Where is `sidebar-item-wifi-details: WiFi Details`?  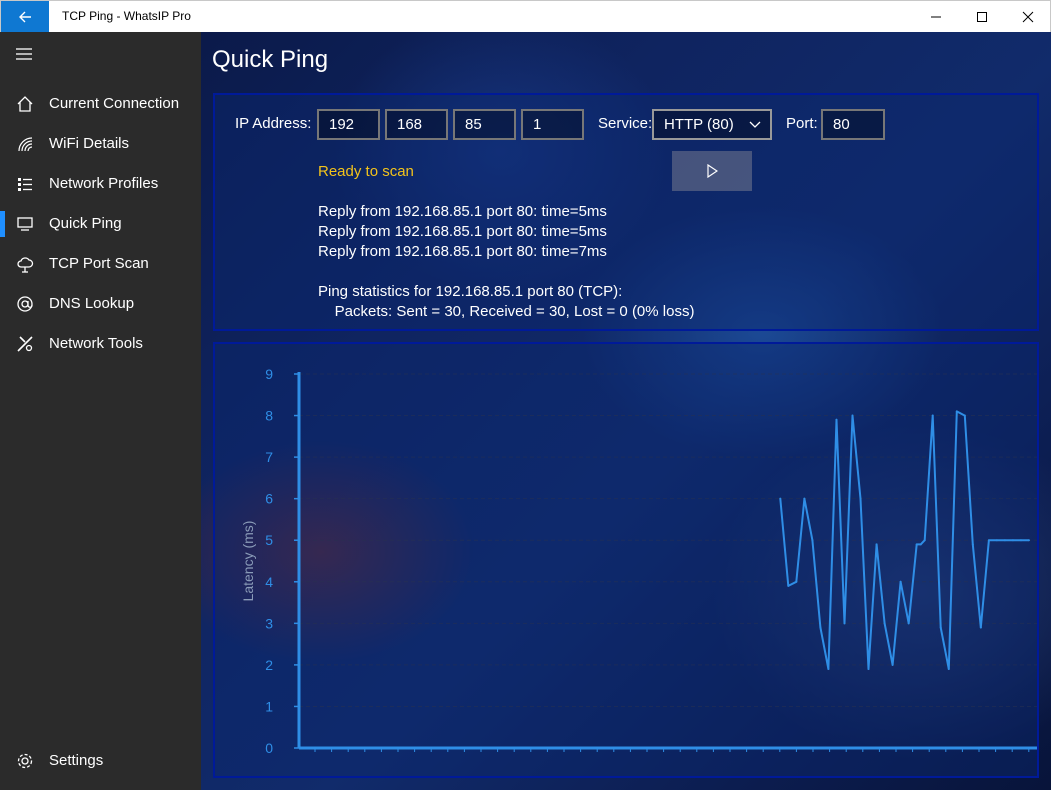 sidebar-item-wifi-details: WiFi Details is located at coordinates (100, 144).